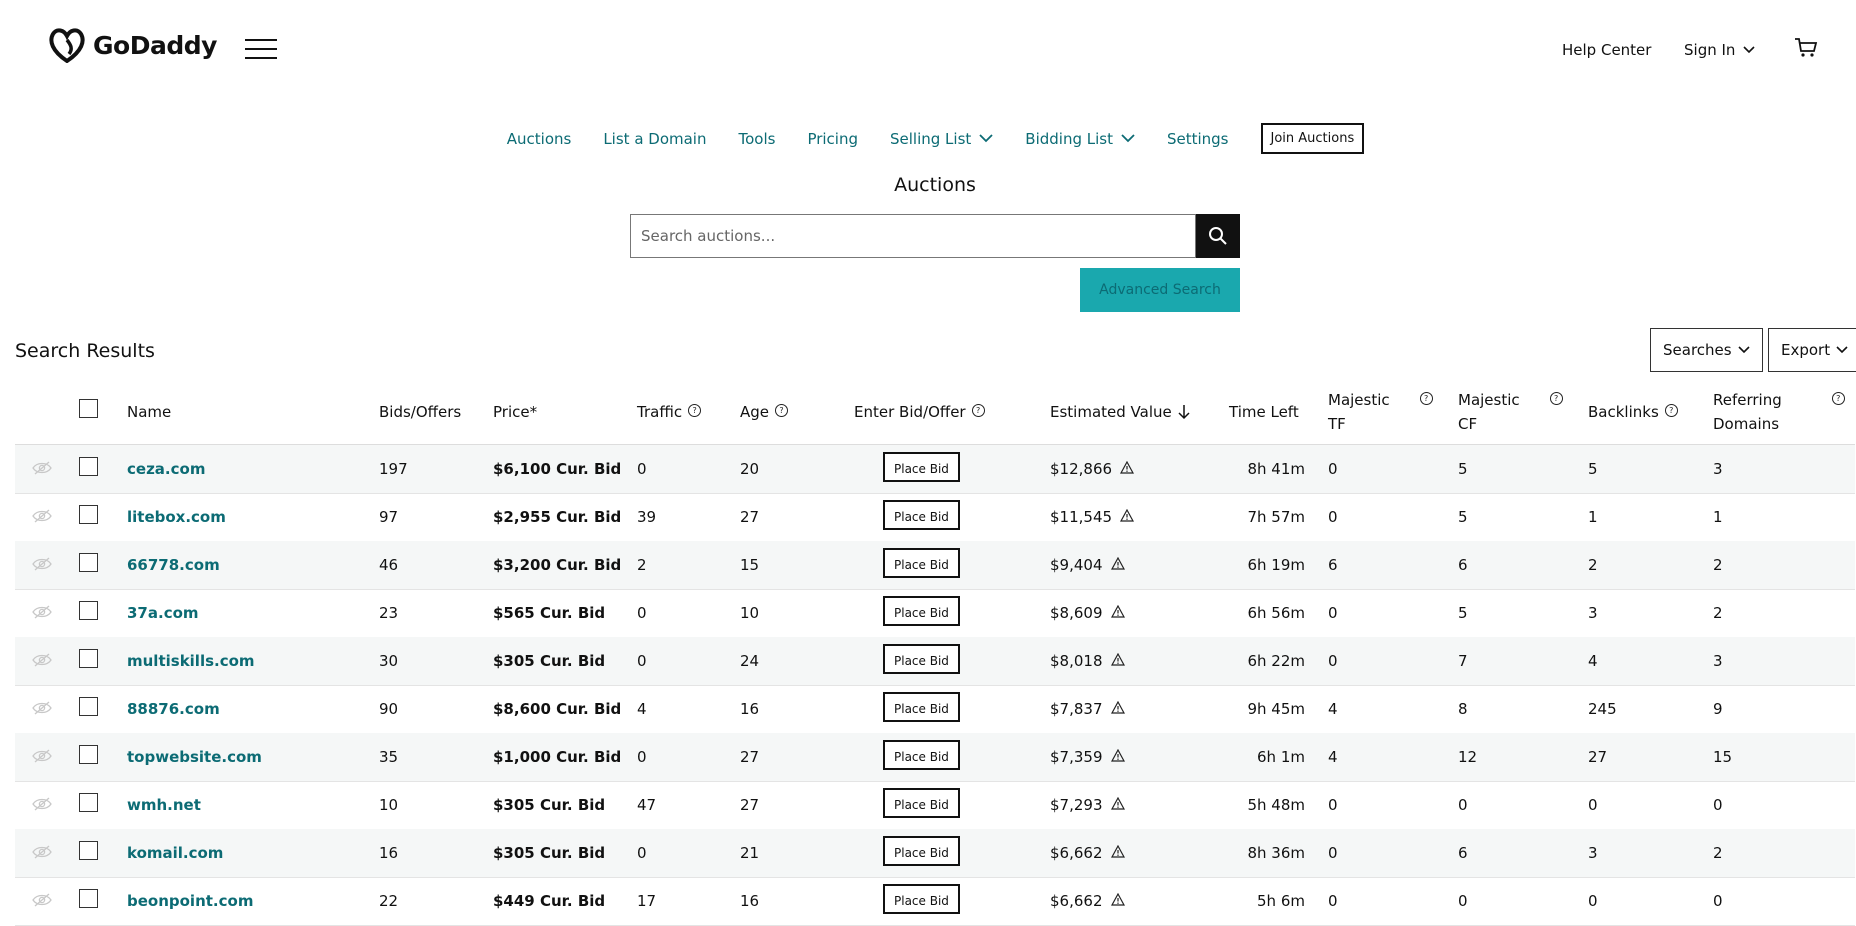 This screenshot has width=1856, height=926. I want to click on godaddy-logo: GoDaddy, so click(132, 45).